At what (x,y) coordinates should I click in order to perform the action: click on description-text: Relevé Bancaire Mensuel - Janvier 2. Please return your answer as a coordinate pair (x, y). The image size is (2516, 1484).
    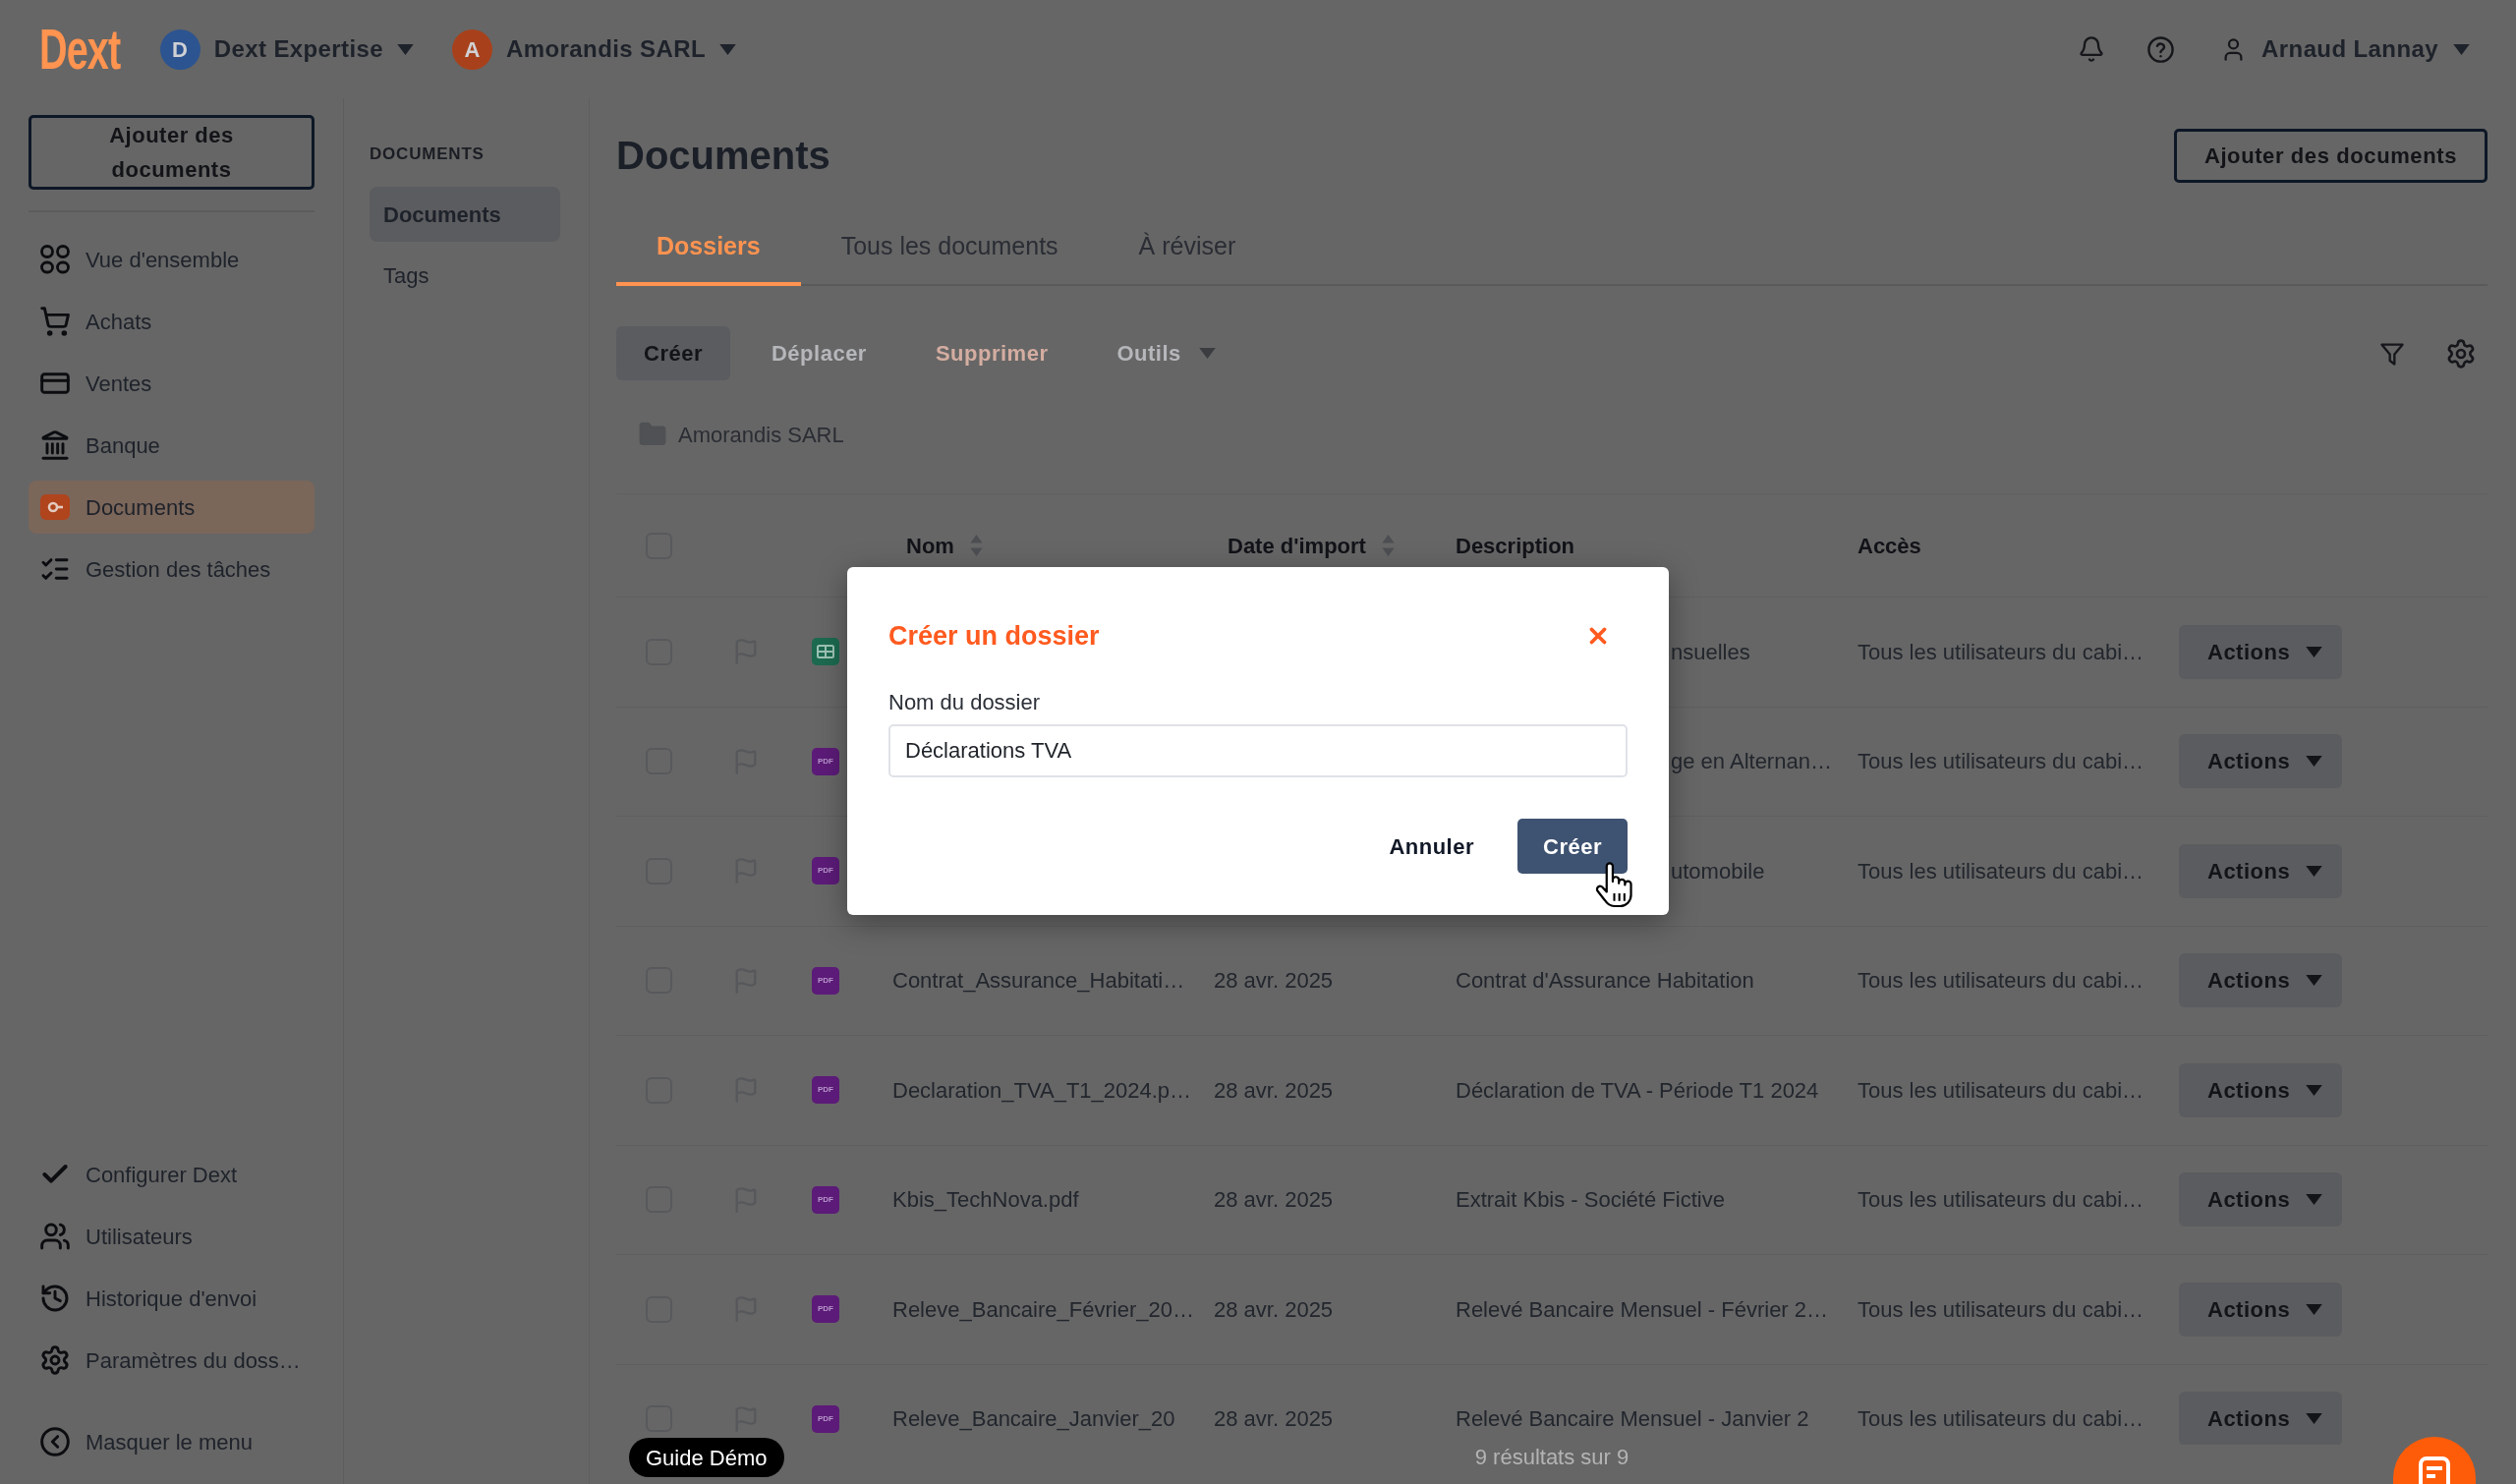
    Looking at the image, I should click on (1632, 1419).